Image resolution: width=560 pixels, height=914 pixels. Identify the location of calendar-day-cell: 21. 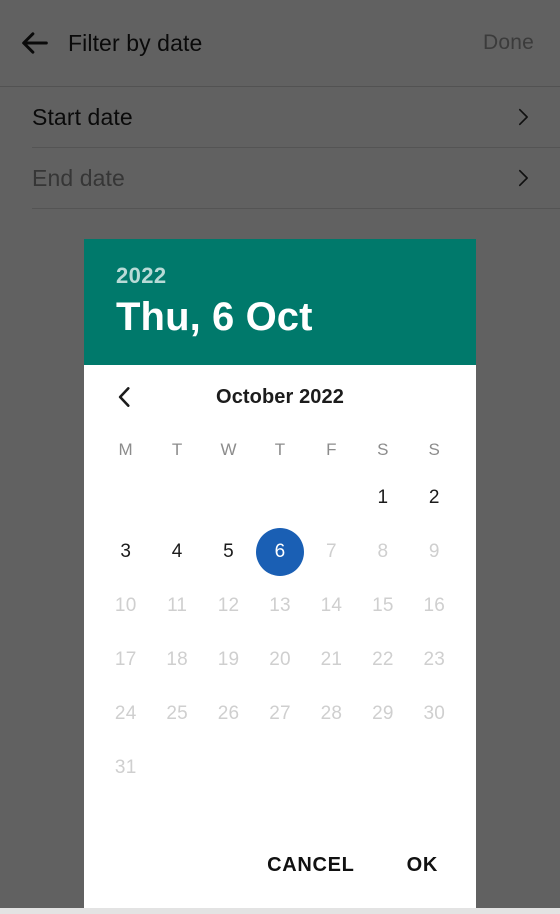
(331, 660).